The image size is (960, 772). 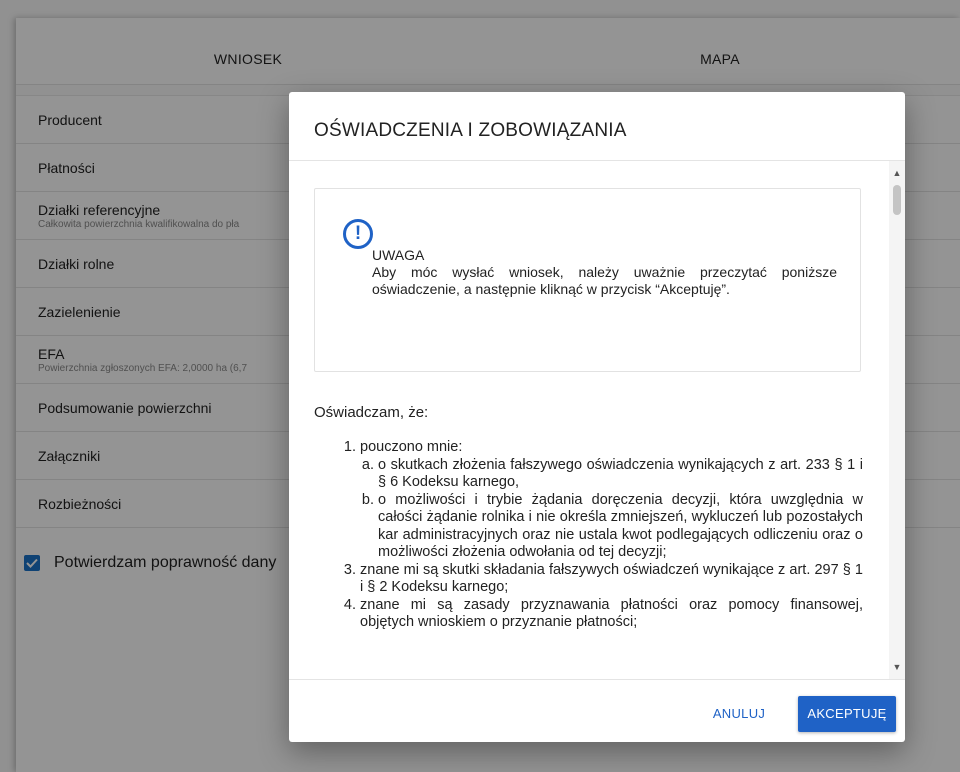 I want to click on accept-button: AKCEPTUJĘ, so click(x=847, y=714).